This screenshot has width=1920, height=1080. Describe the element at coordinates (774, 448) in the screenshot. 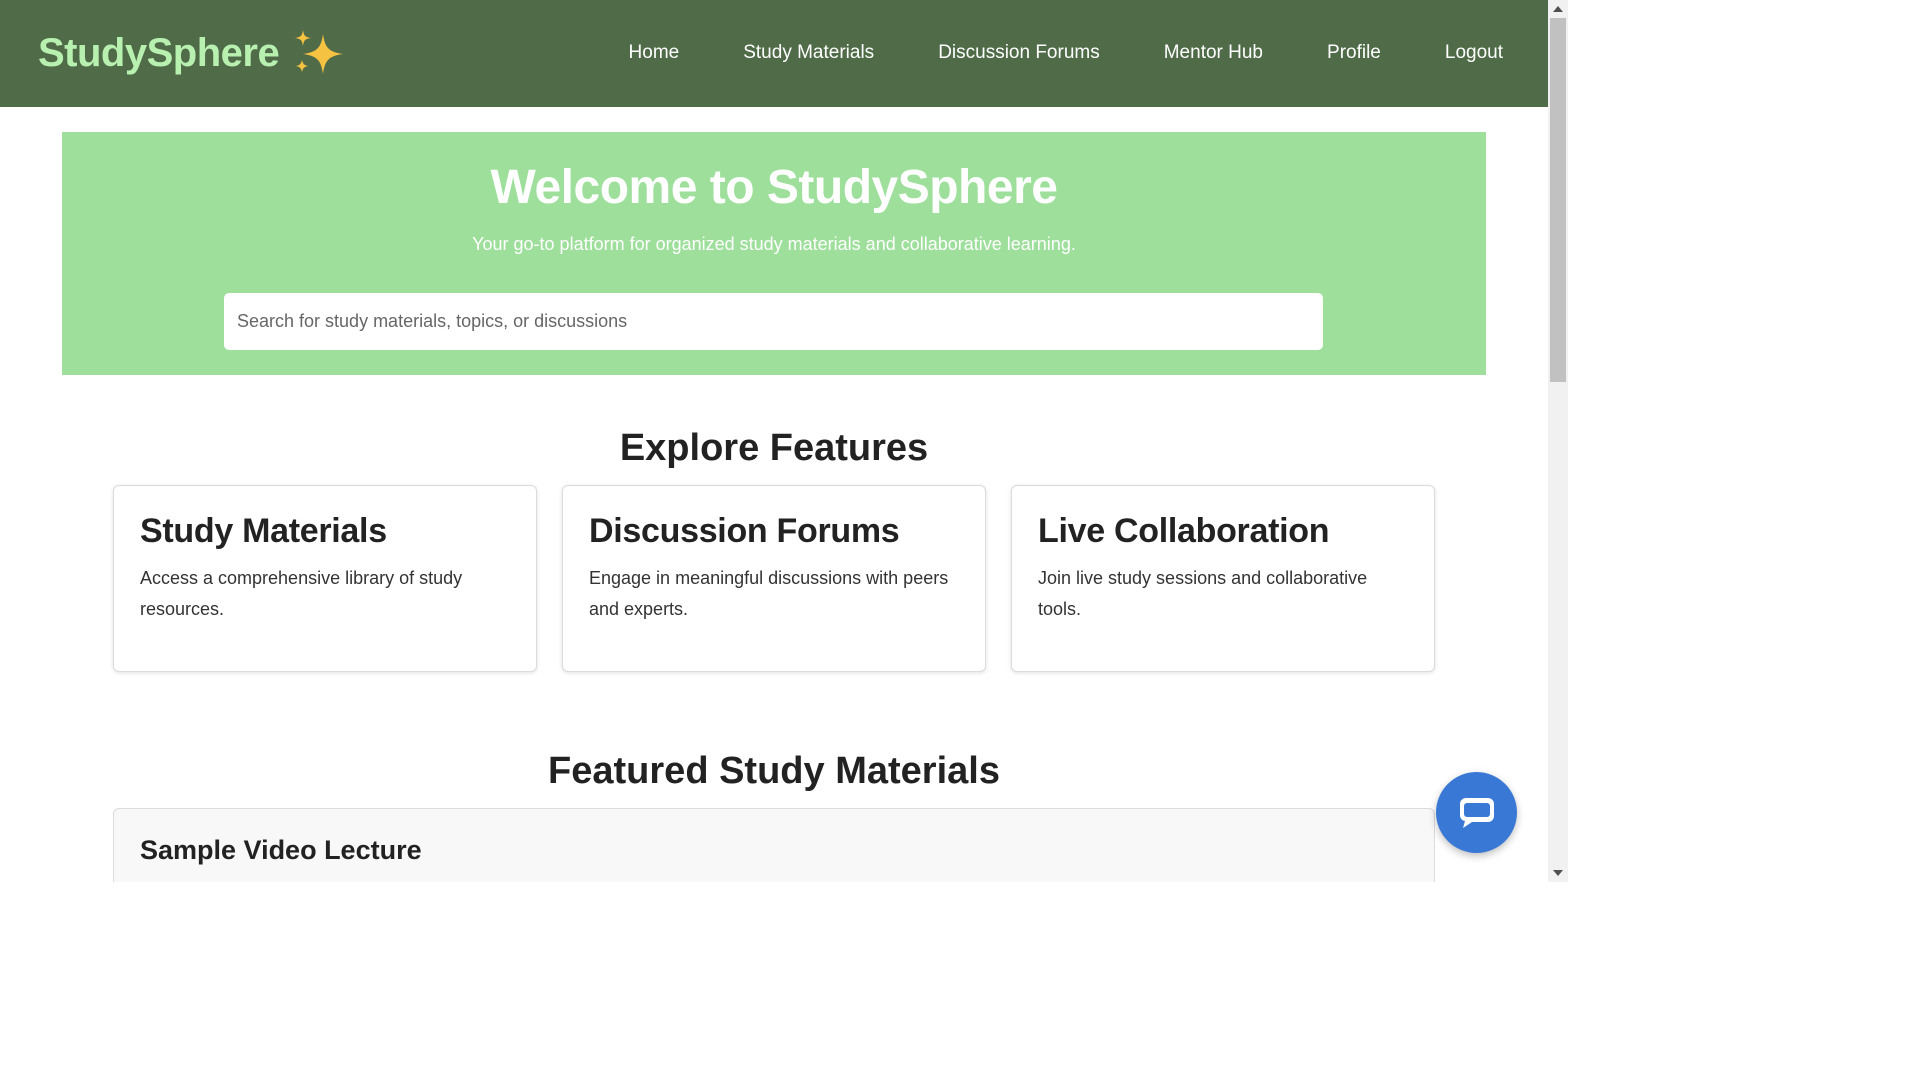

I see `features-heading: Explore Features` at that location.